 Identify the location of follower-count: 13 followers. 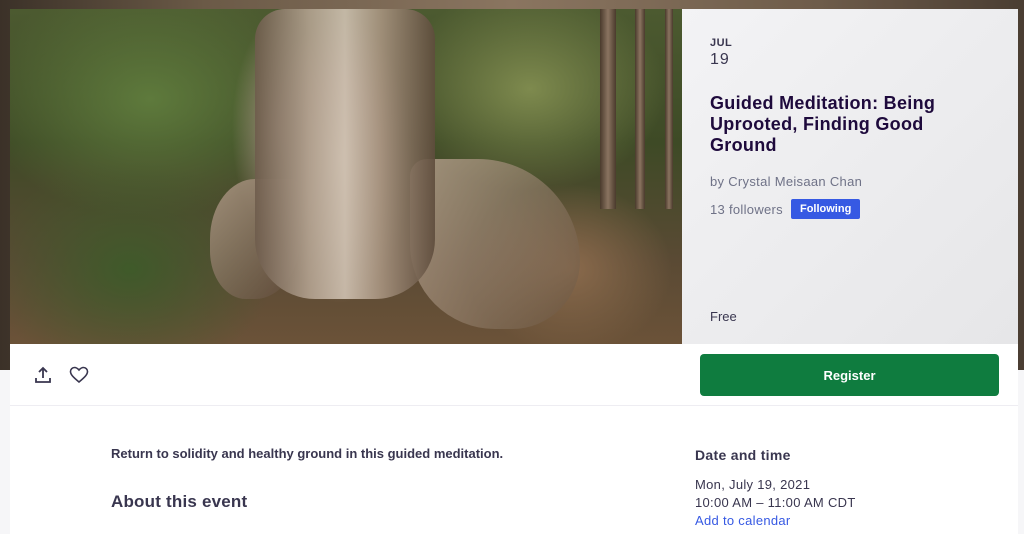
(746, 209).